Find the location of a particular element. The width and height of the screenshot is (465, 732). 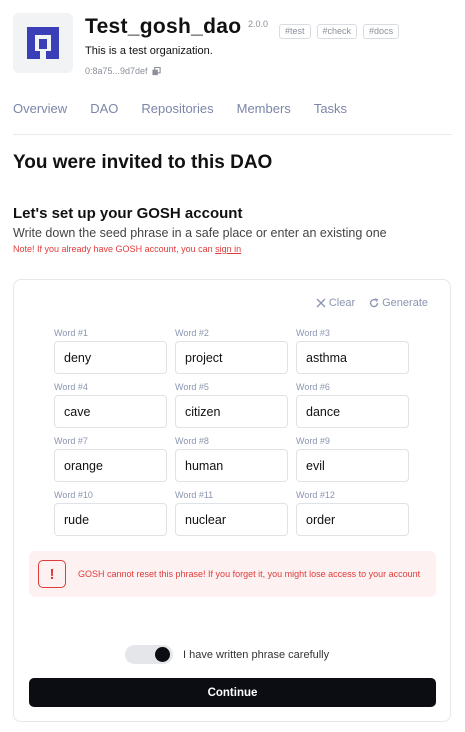

org-logo is located at coordinates (43, 43).